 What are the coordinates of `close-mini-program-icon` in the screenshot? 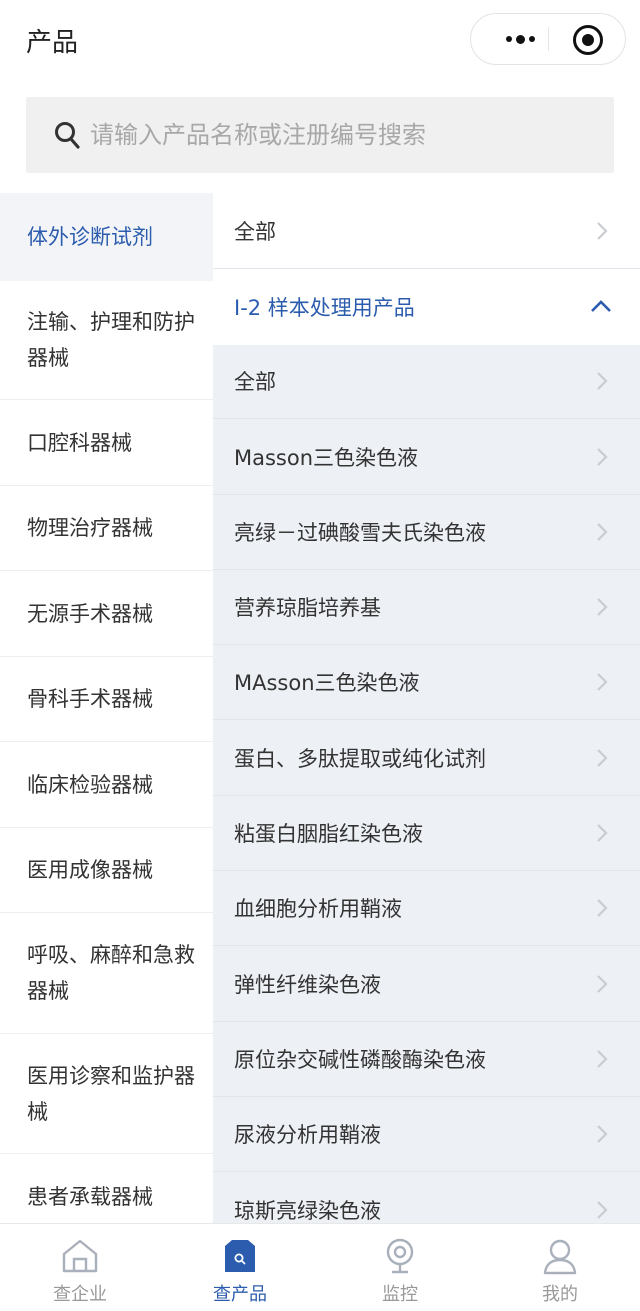 It's located at (588, 40).